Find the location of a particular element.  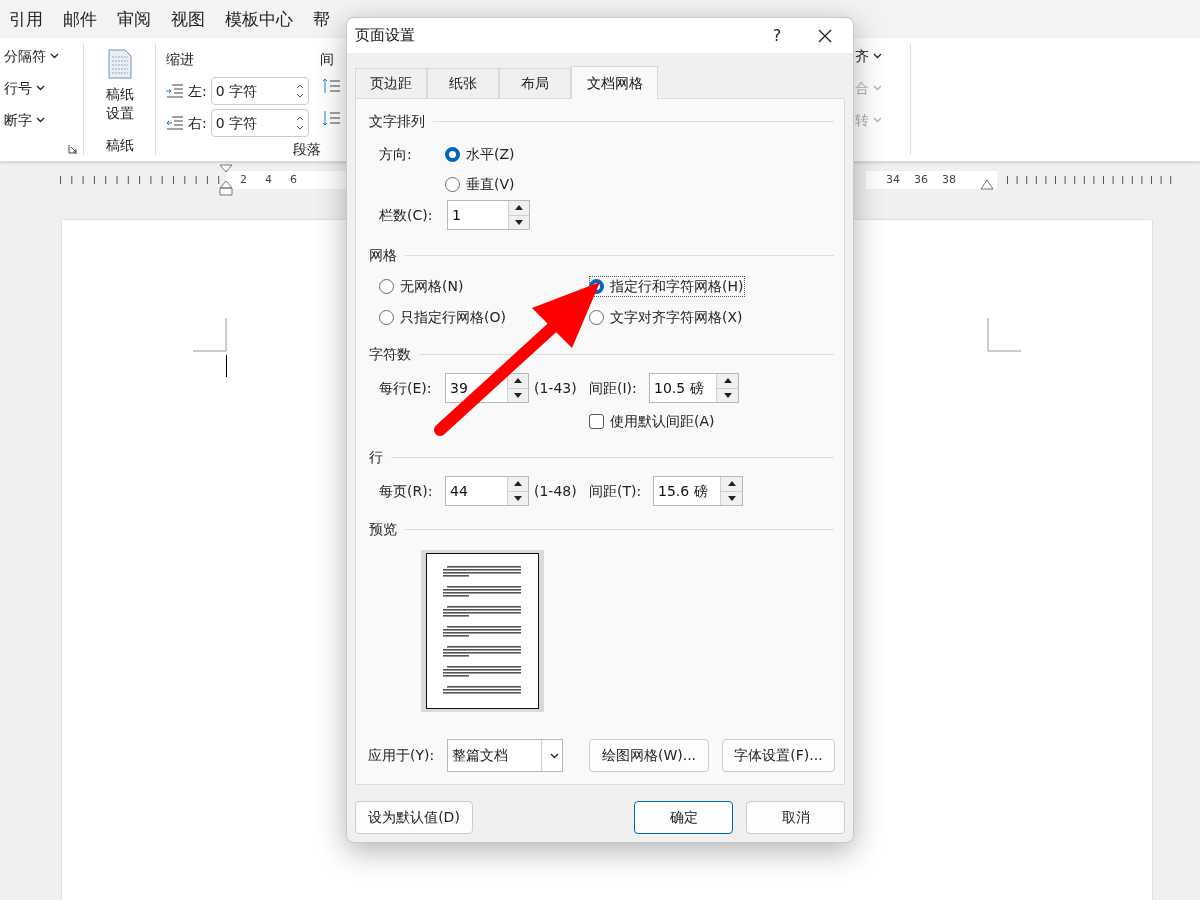

set-default-button: 设为默认值(D) is located at coordinates (414, 817).